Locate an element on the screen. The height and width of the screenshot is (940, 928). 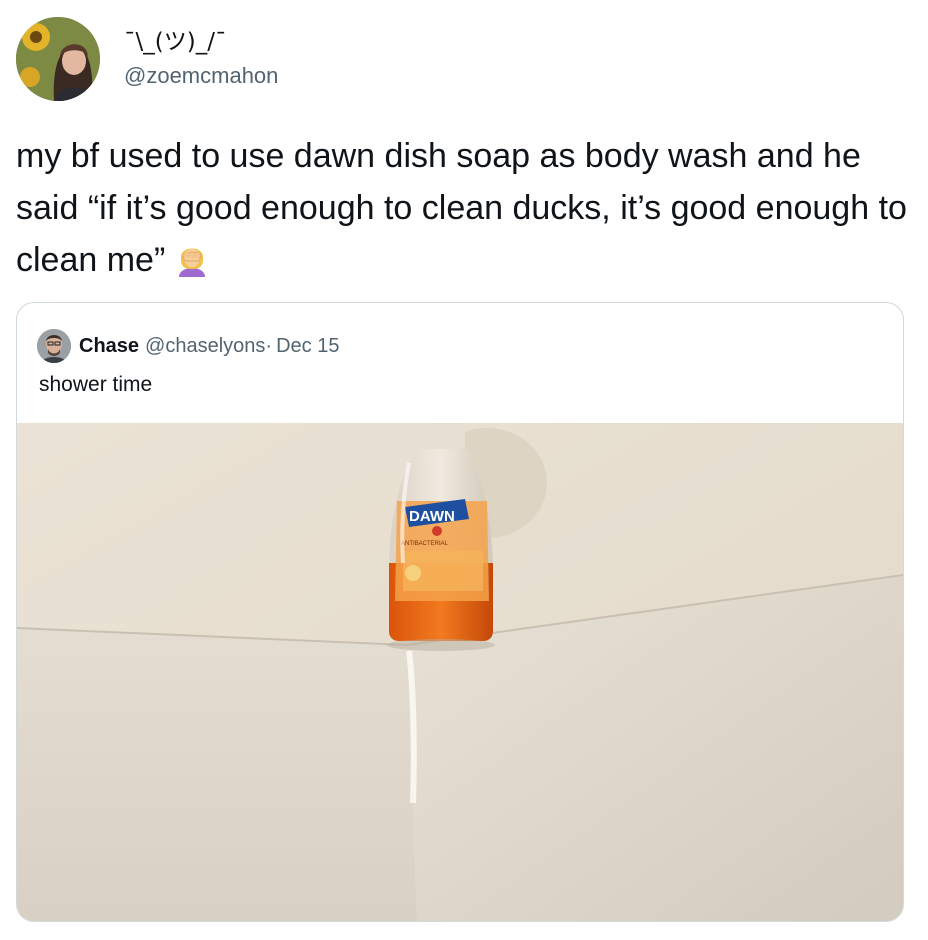
label-subtitle: ANTIBACTERIAL is located at coordinates (425, 544).